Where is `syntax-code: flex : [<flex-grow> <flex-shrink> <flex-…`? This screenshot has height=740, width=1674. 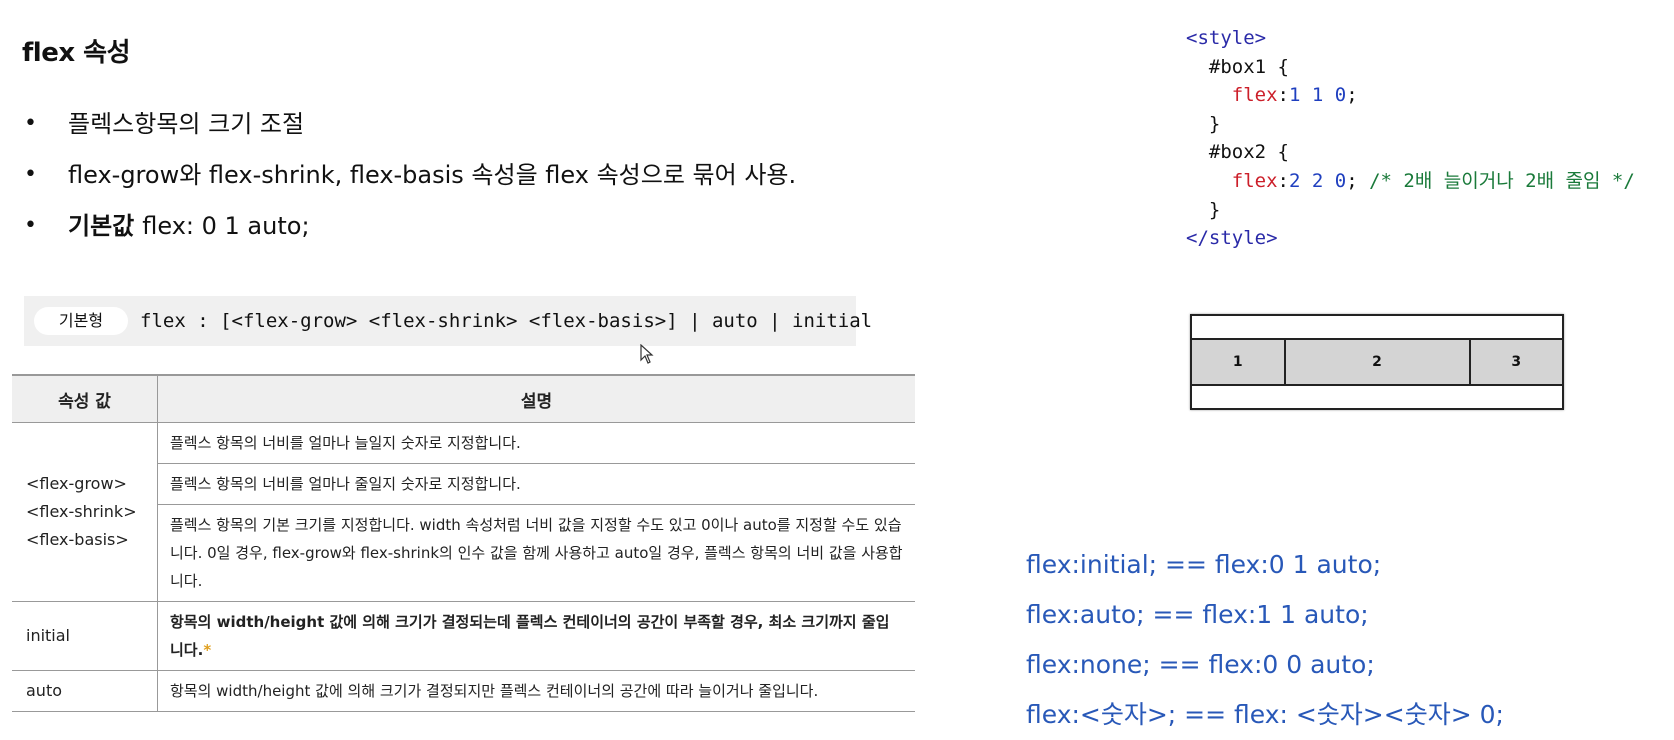
syntax-code: flex : [<flex-grow> <flex-shrink> <flex-… is located at coordinates (506, 321).